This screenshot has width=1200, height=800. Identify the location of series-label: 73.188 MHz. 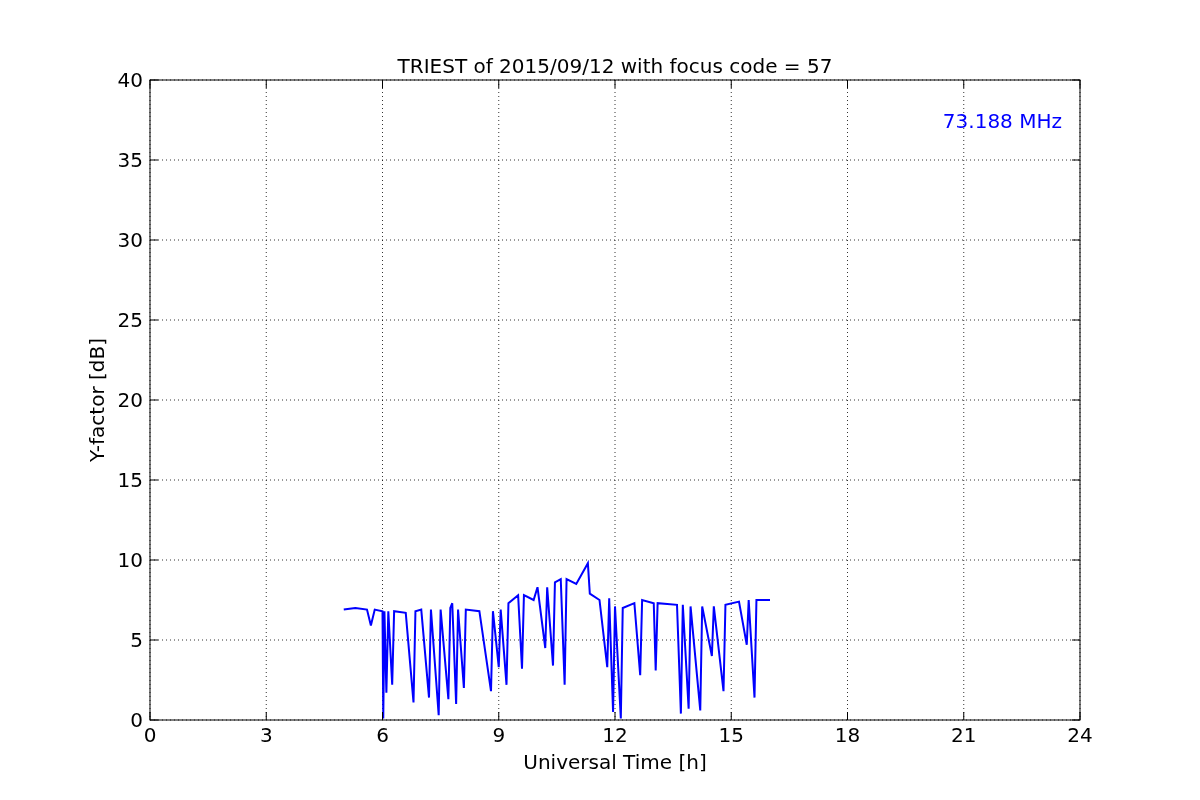
(1002, 121).